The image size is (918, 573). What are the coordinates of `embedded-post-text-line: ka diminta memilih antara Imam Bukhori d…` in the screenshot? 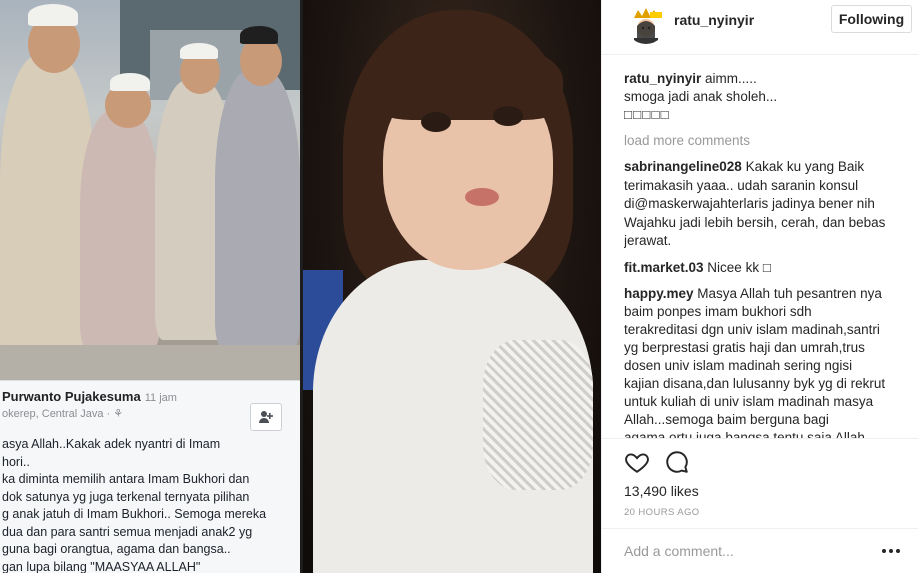 It's located at (126, 479).